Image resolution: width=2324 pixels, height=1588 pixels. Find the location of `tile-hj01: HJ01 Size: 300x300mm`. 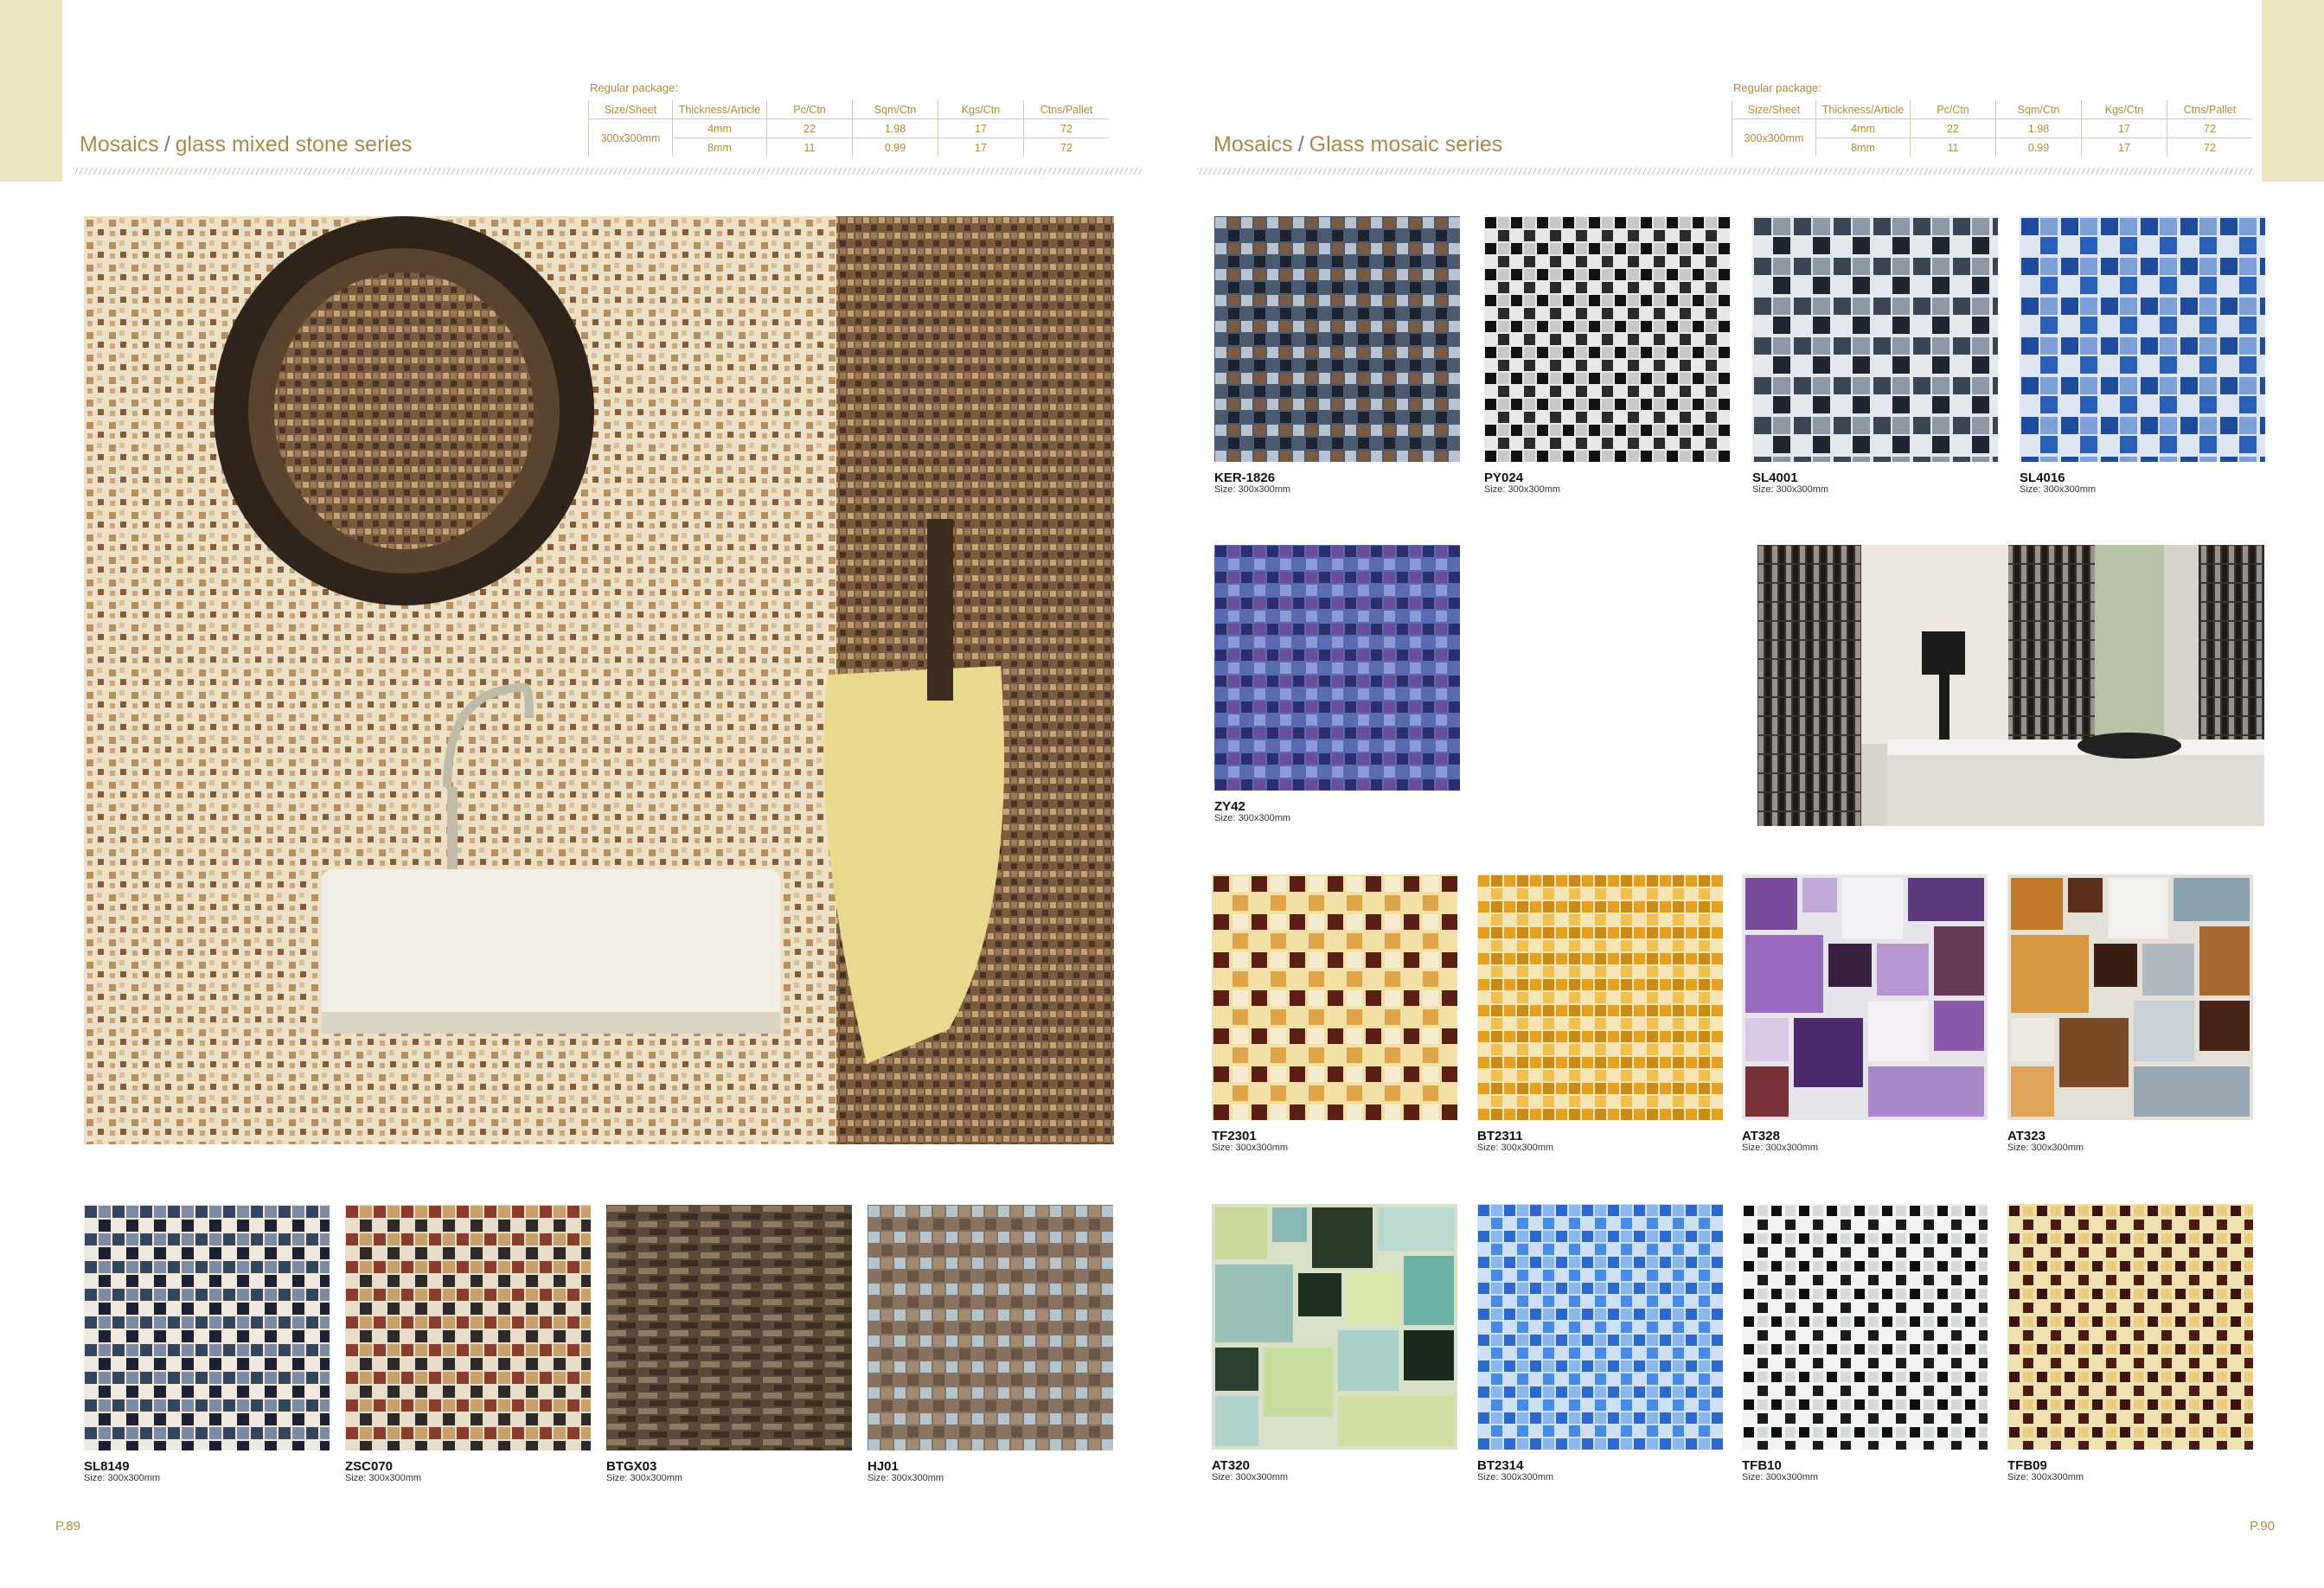

tile-hj01: HJ01 Size: 300x300mm is located at coordinates (990, 1344).